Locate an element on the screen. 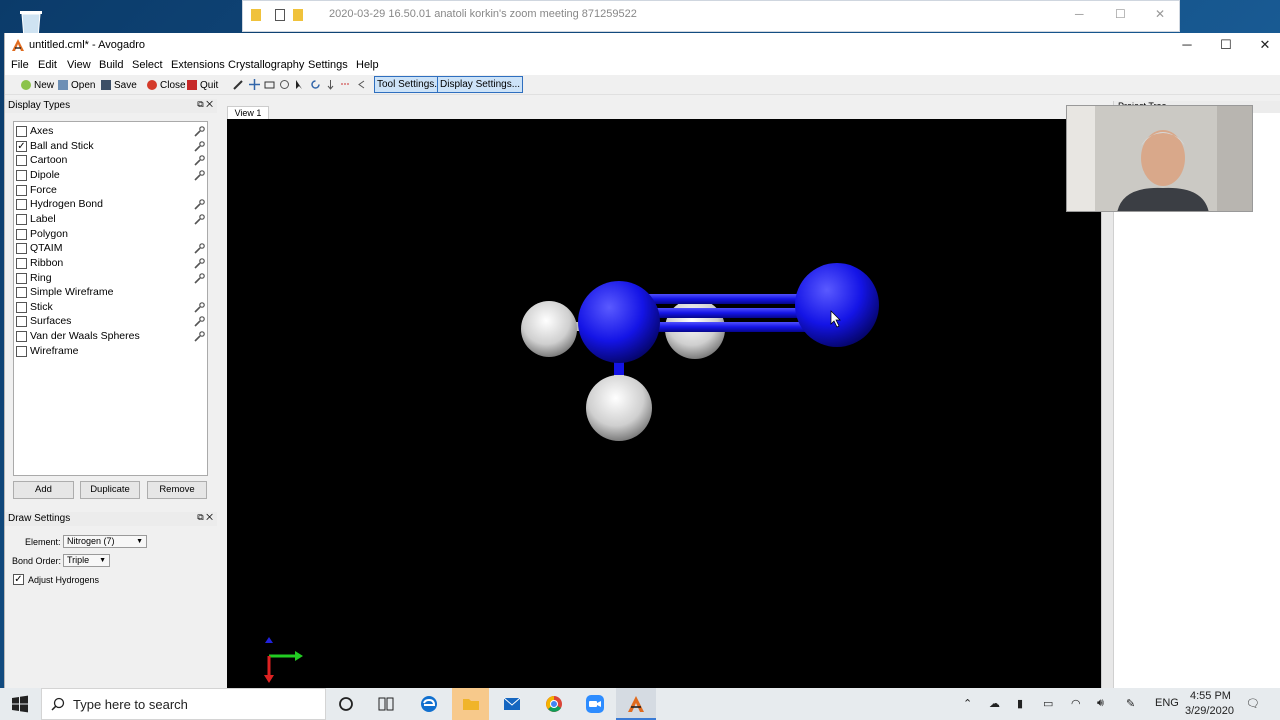 This screenshot has width=1280, height=720. language-indicator: ENG is located at coordinates (1167, 703).